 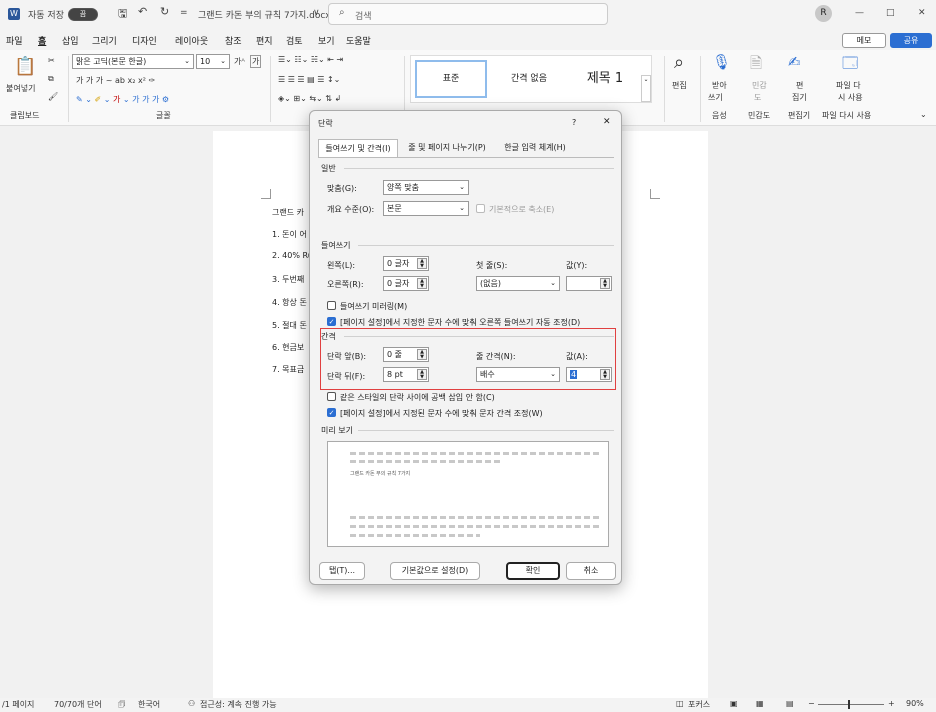 What do you see at coordinates (518, 283) in the screenshot?
I see `first-line-select: (없음) ⌄` at bounding box center [518, 283].